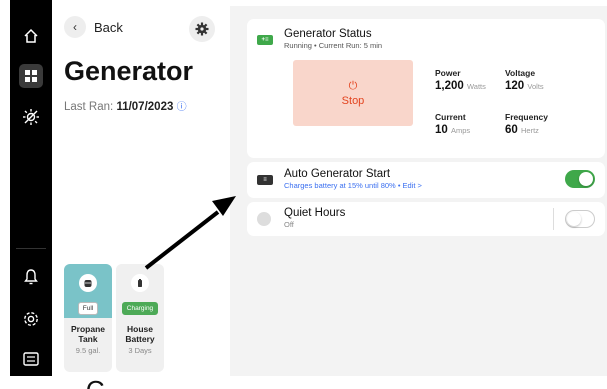  Describe the element at coordinates (315, 213) in the screenshot. I see `card-title: Quiet Hours` at that location.